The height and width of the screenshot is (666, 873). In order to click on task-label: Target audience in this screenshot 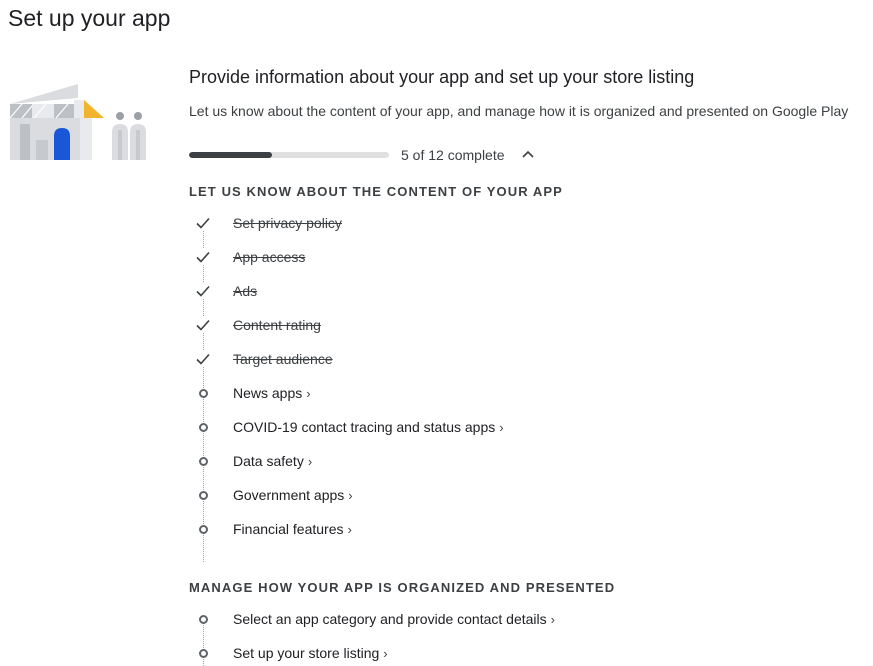, I will do `click(283, 359)`.